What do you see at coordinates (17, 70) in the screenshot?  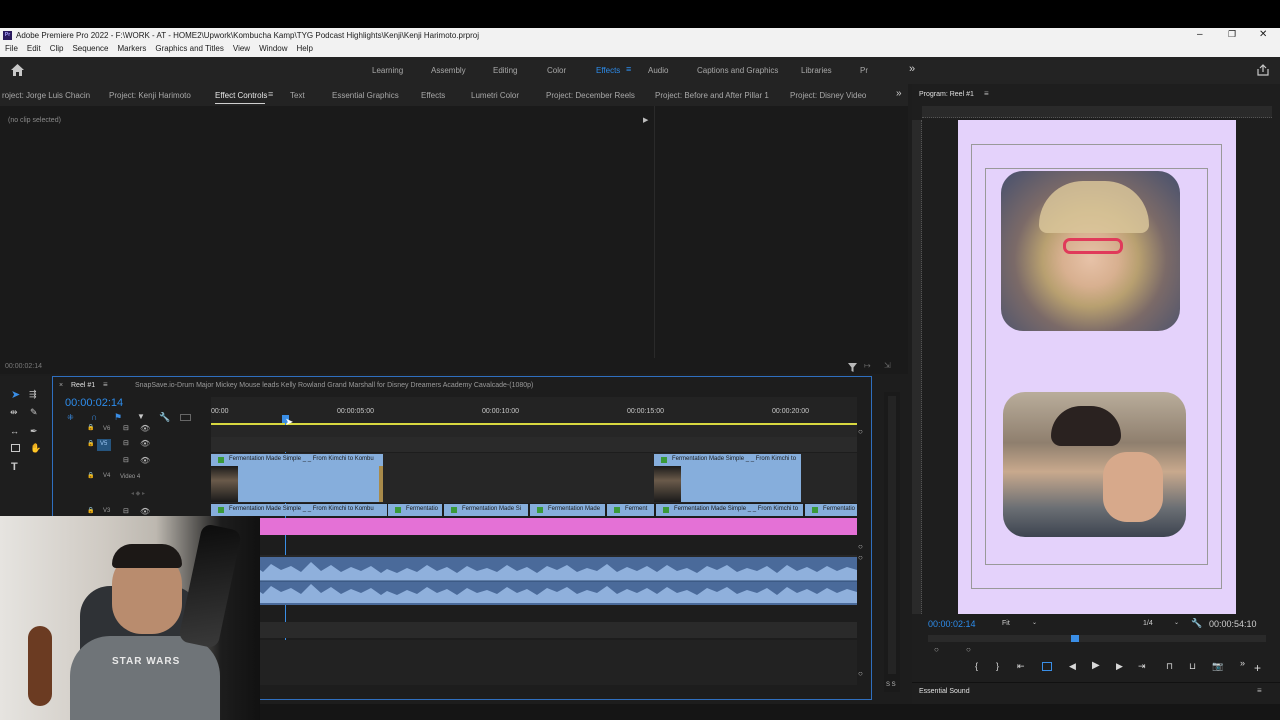 I see `home-icon` at bounding box center [17, 70].